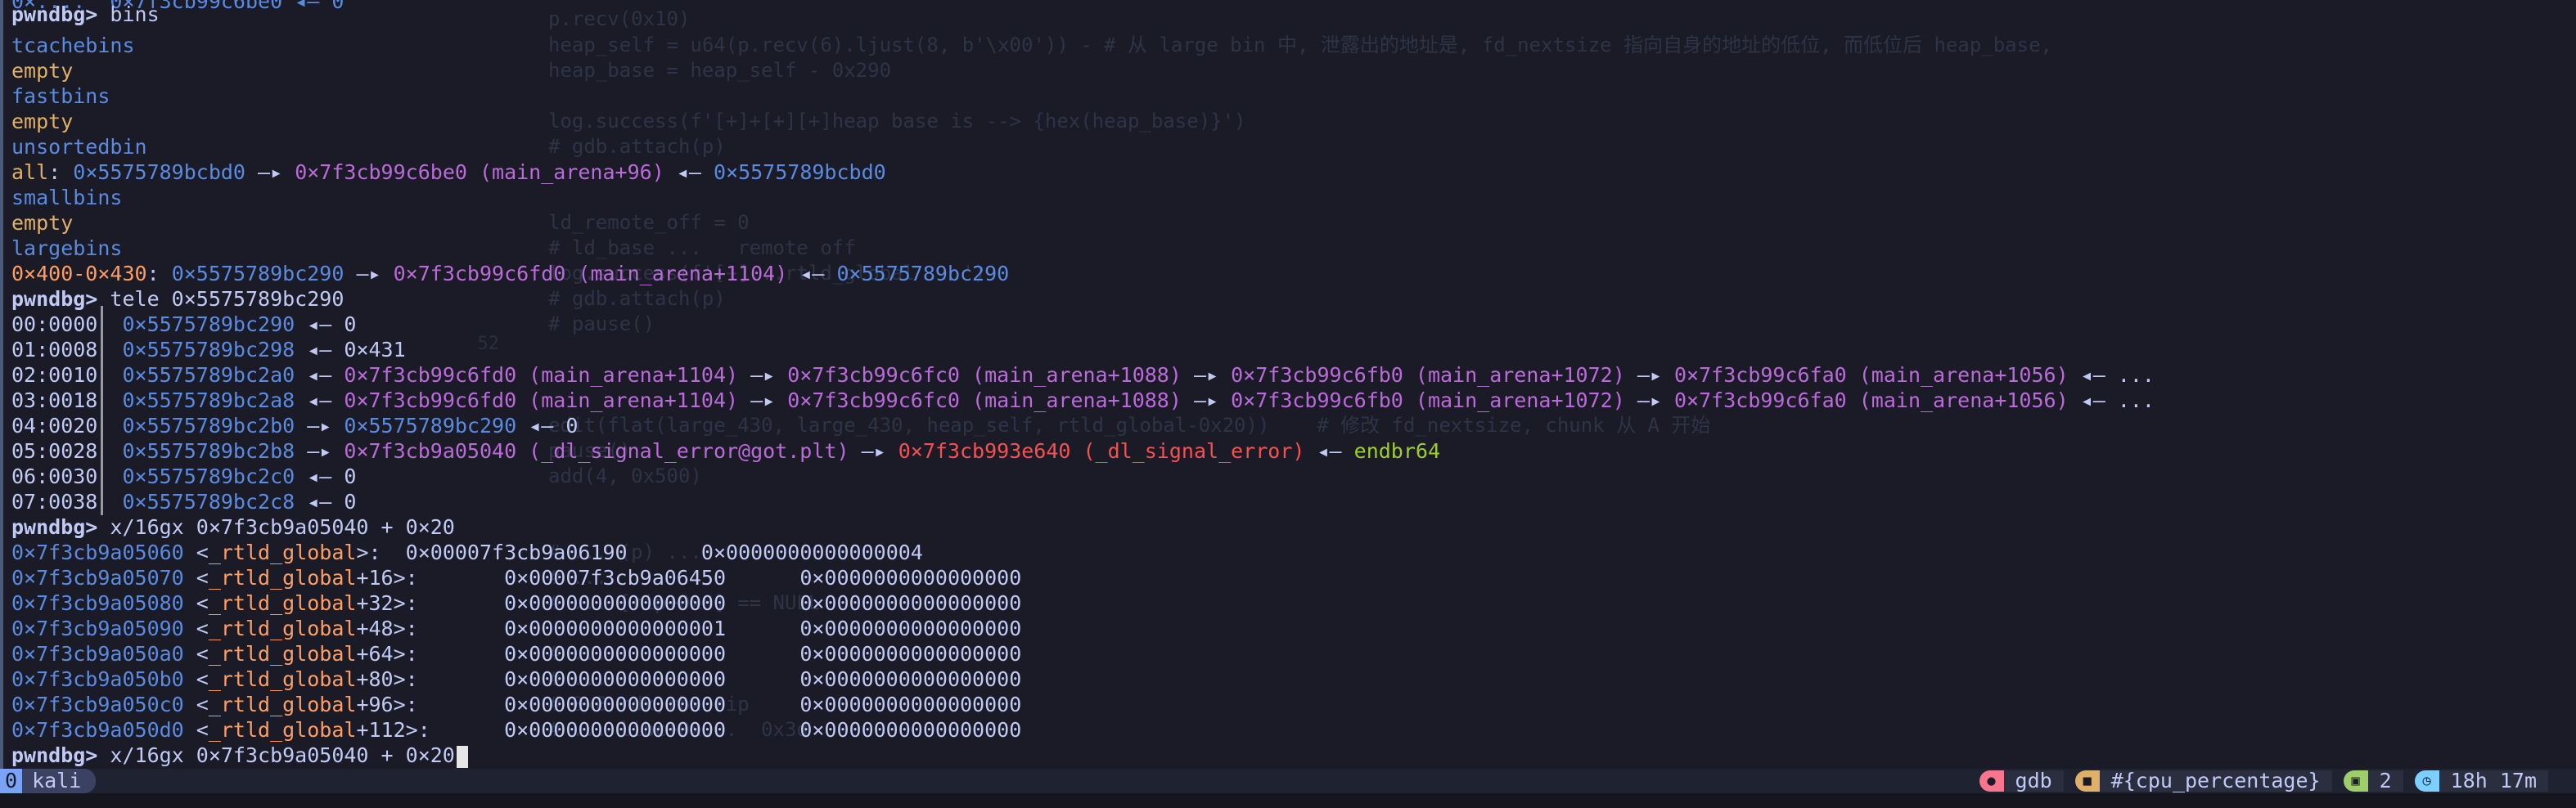  I want to click on stack-offset: 06:0030, so click(54, 476).